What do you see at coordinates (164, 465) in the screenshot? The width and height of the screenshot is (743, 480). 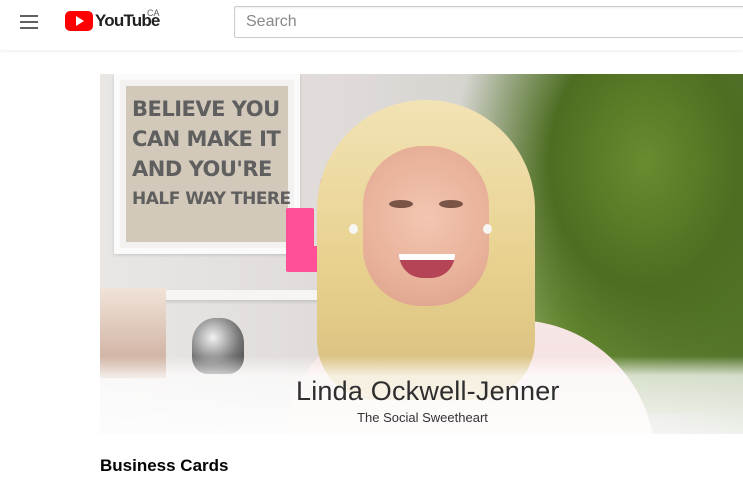 I see `video-title: Business Cards` at bounding box center [164, 465].